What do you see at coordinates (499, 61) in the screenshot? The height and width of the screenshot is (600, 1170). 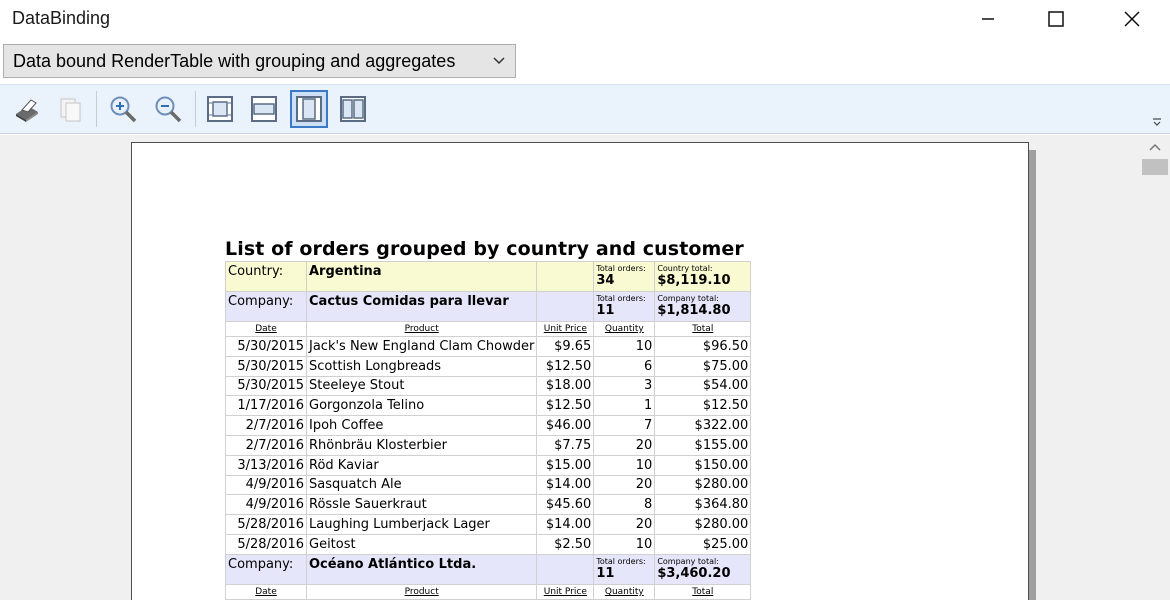 I see `chevron-down-icon` at bounding box center [499, 61].